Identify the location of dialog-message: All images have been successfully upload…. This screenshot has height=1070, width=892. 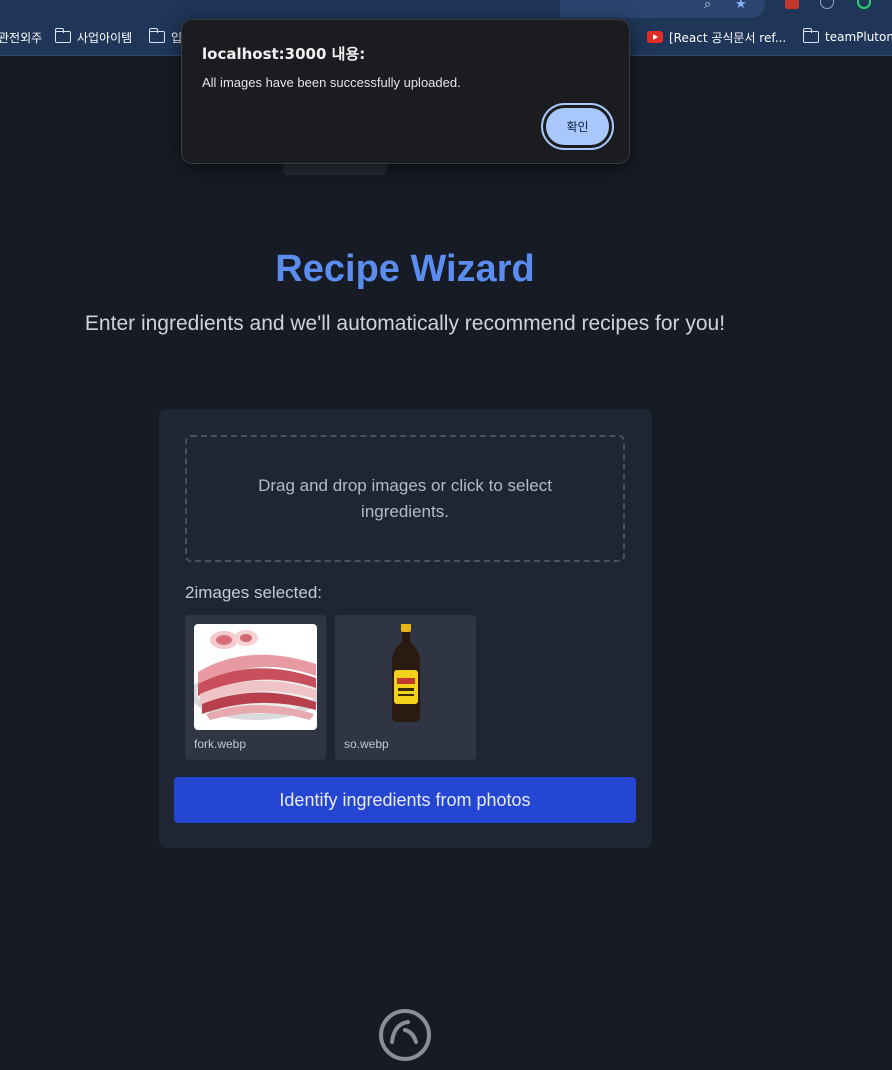
(331, 82).